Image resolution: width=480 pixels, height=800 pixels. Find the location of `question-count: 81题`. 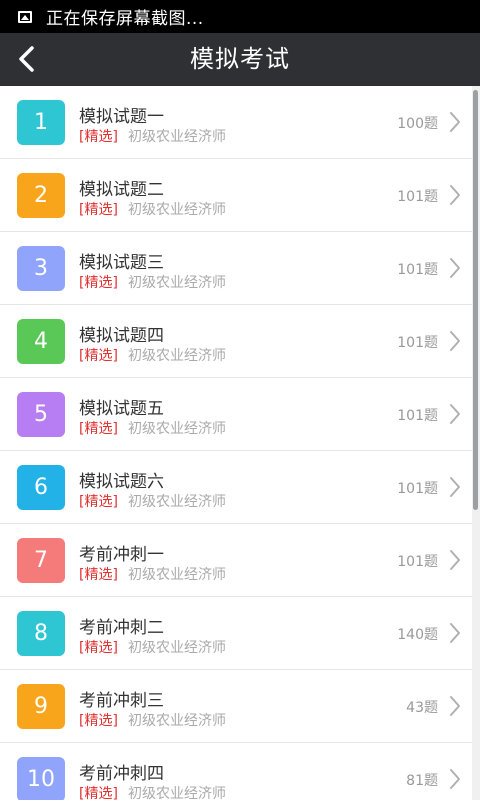

question-count: 81题 is located at coordinates (422, 781).